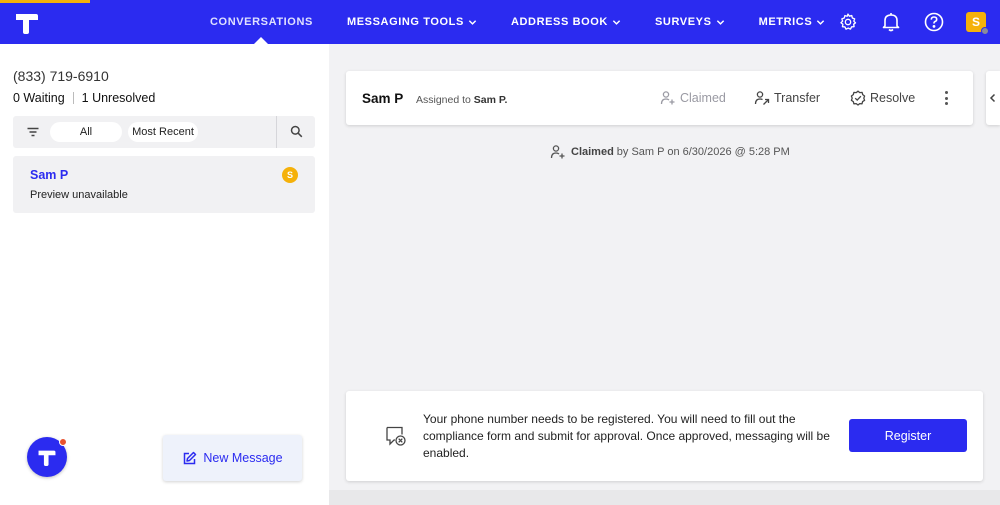 This screenshot has height=505, width=1000. I want to click on filter-icon, so click(33, 132).